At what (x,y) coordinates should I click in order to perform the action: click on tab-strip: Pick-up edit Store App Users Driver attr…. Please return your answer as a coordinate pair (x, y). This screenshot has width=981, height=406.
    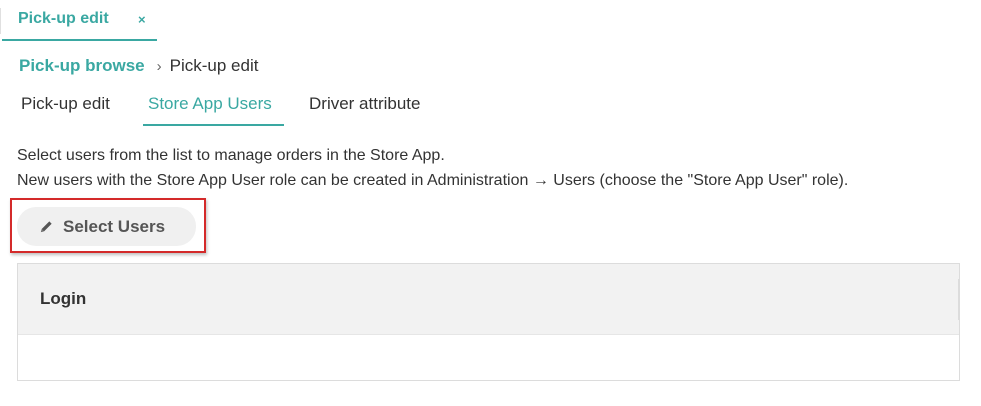
    Looking at the image, I should click on (490, 108).